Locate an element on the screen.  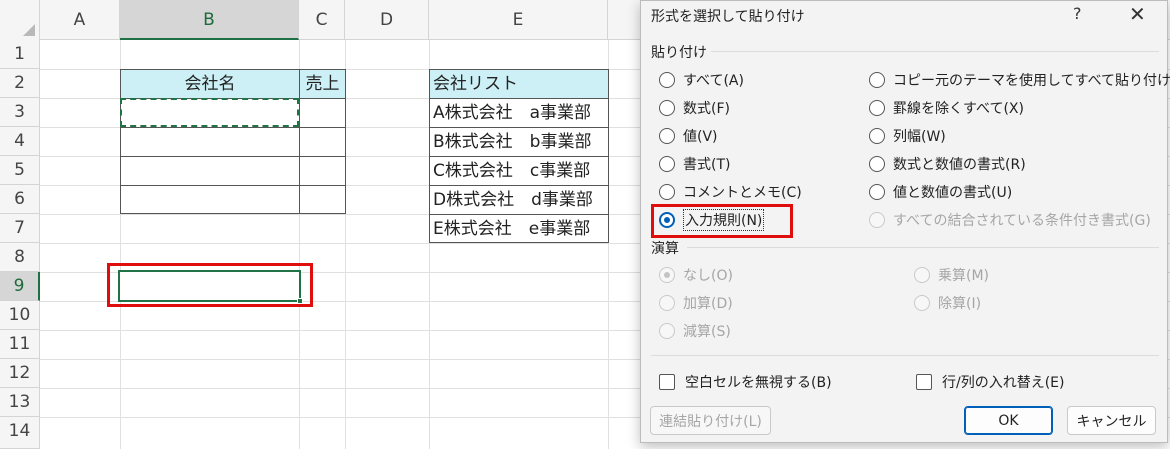
paste-section-label: 貼り付け is located at coordinates (679, 53).